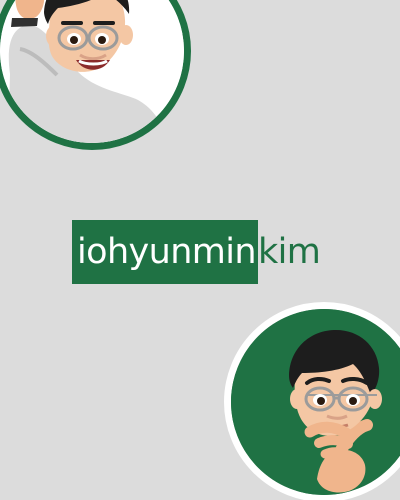 This screenshot has width=400, height=500. I want to click on profile-name: iohyunmin kim, so click(196, 252).